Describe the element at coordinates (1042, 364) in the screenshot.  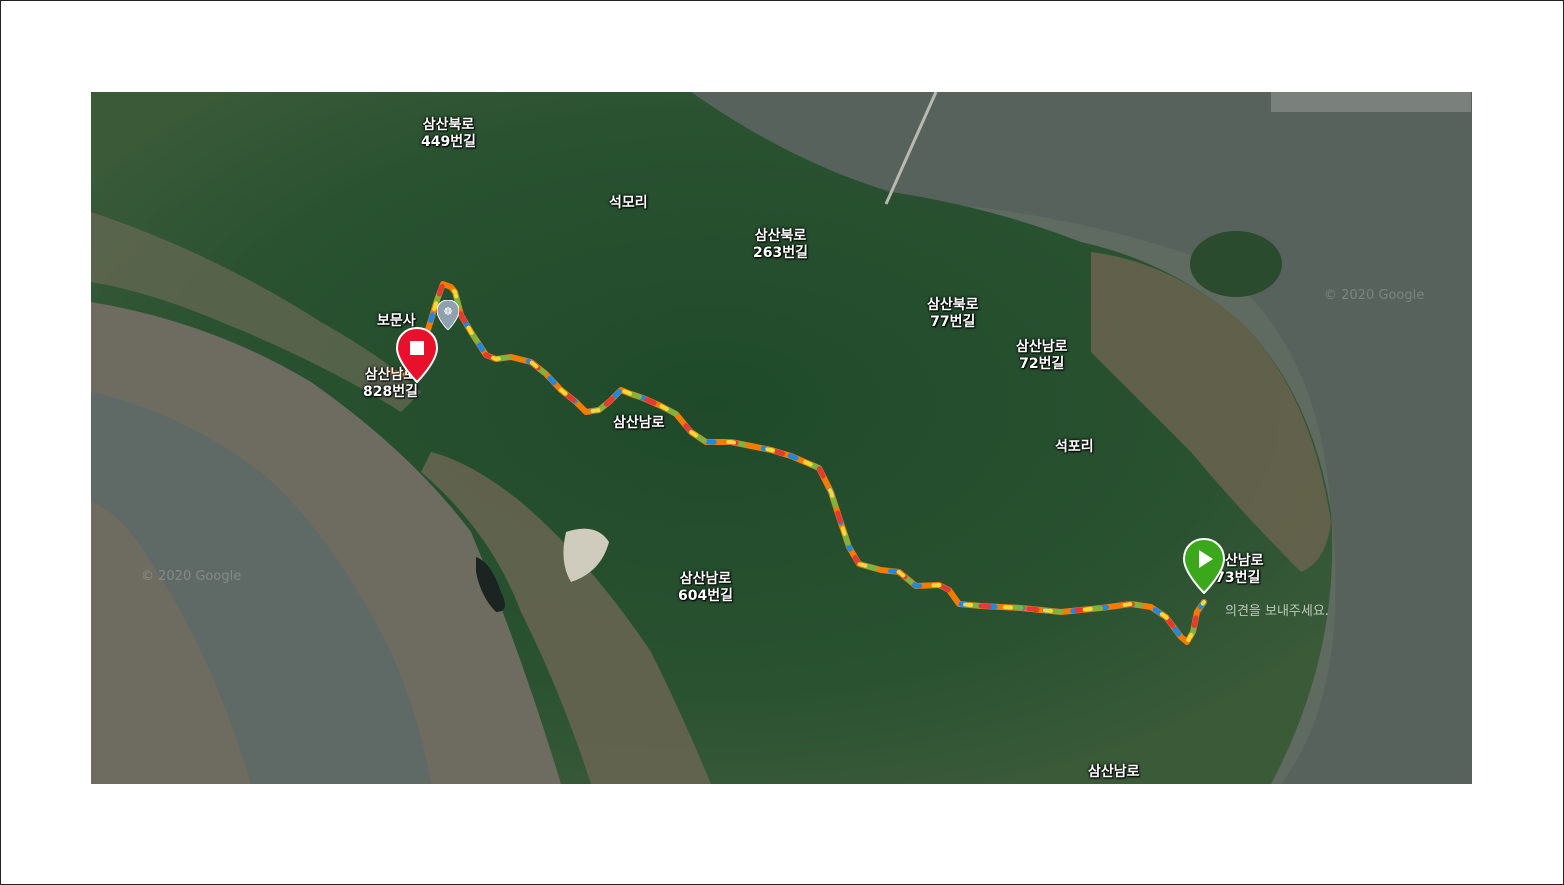
I see `label-line2: 72번길` at that location.